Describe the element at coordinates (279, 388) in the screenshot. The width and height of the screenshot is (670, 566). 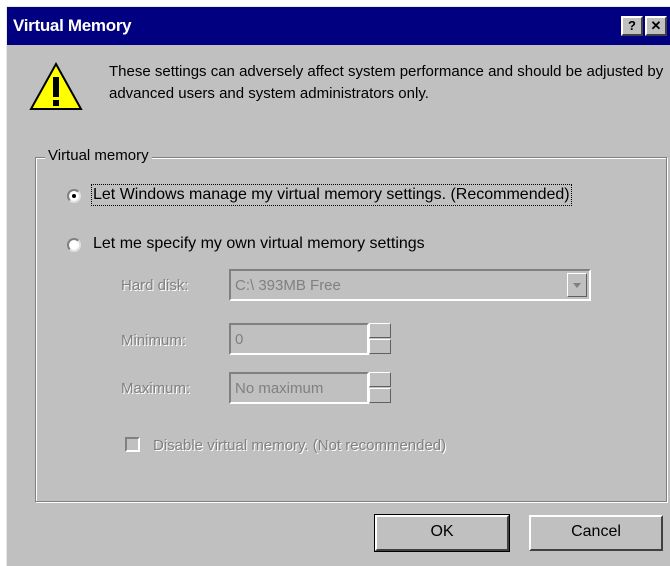
I see `maximum-value: No maximum` at that location.